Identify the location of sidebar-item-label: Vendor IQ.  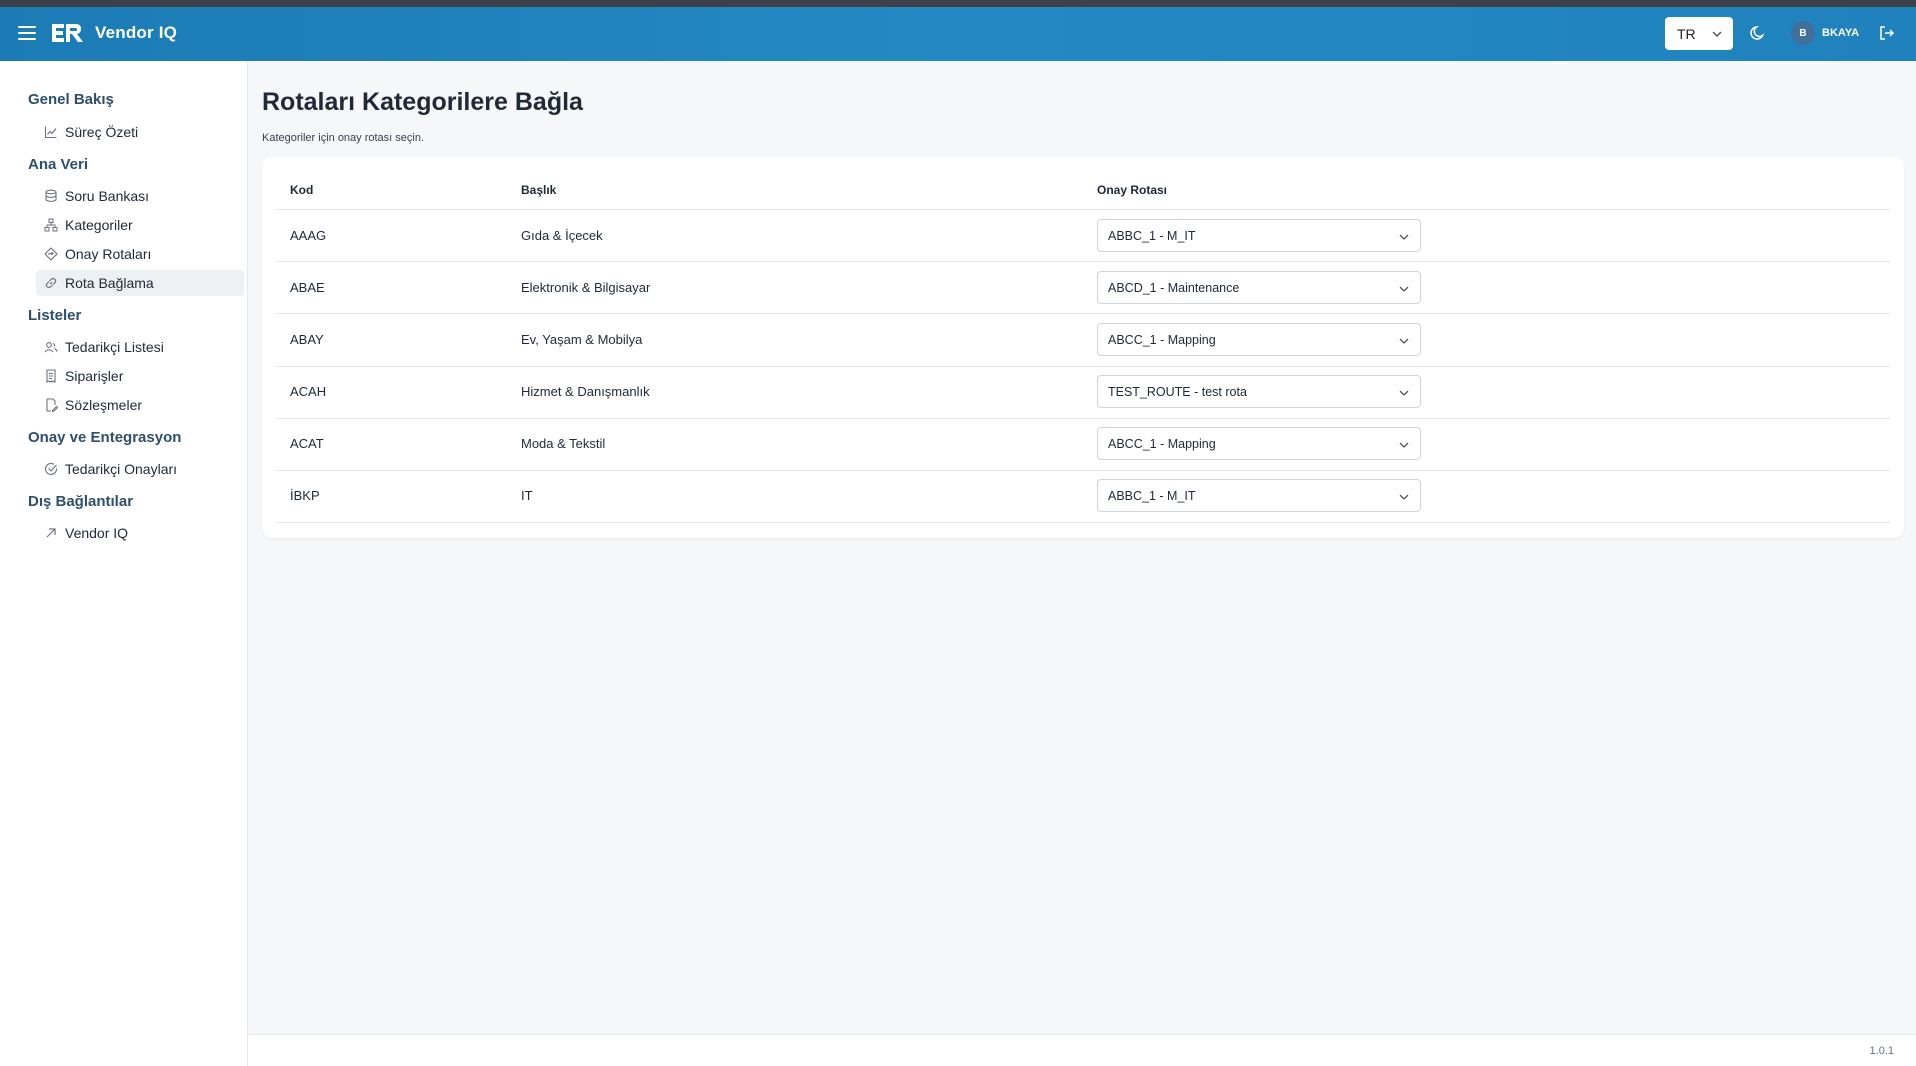
(97, 533).